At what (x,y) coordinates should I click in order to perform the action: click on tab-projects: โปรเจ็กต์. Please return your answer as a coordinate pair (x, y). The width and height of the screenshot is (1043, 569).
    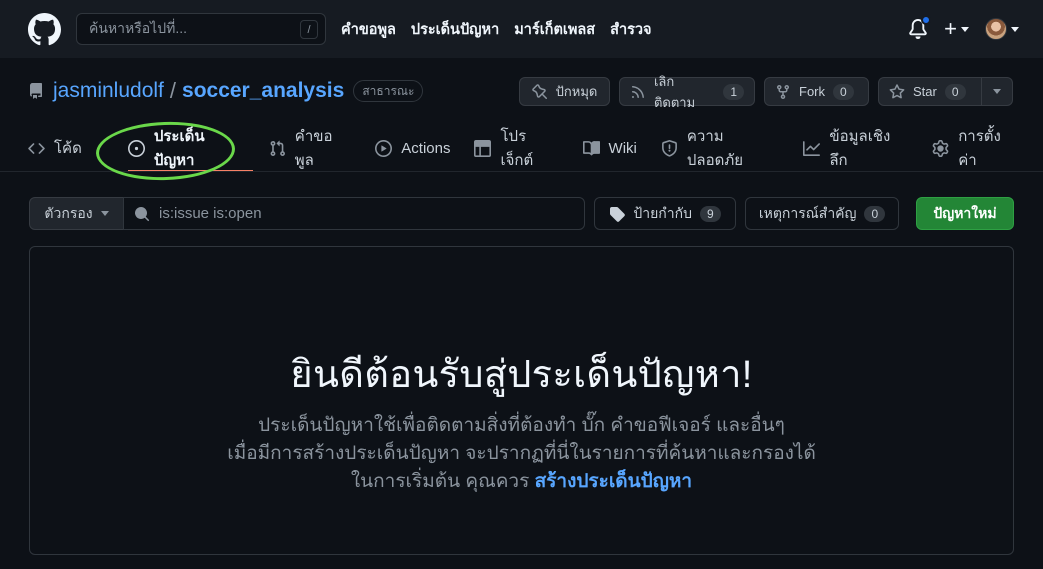
    Looking at the image, I should click on (516, 148).